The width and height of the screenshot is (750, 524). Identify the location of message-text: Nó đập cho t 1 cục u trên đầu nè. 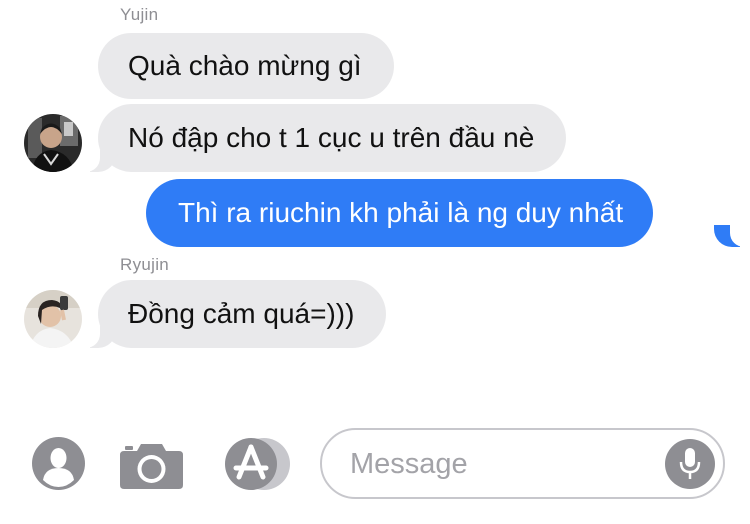
(331, 137).